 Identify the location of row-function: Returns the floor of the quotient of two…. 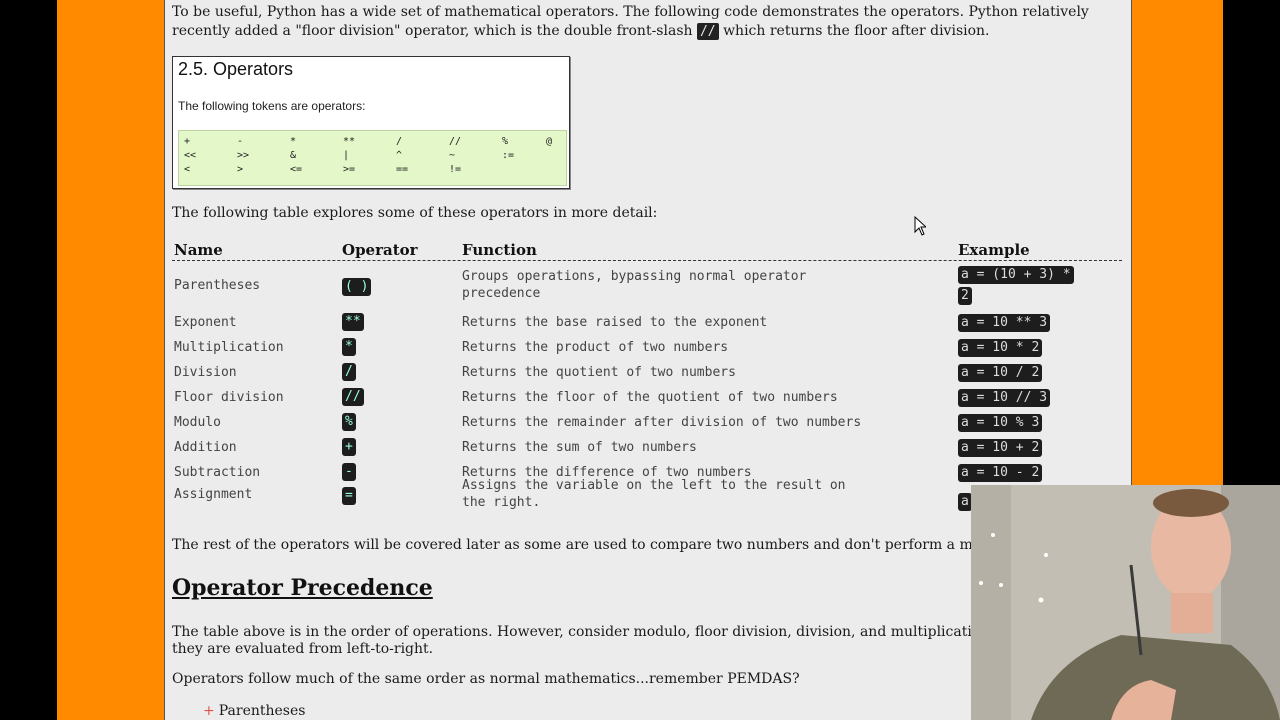
(650, 397).